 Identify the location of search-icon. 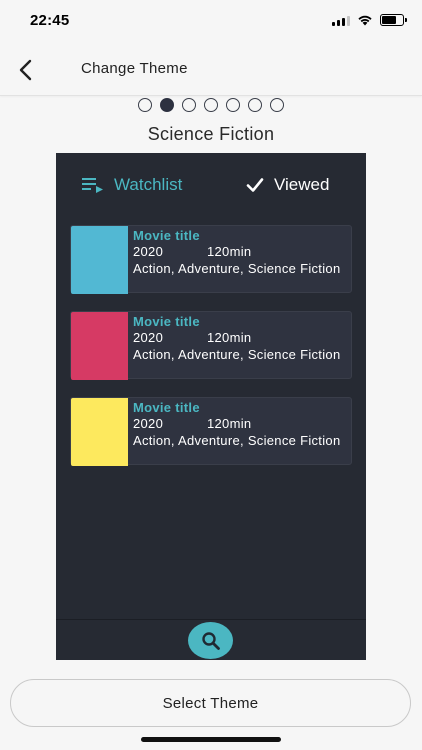
(210, 640).